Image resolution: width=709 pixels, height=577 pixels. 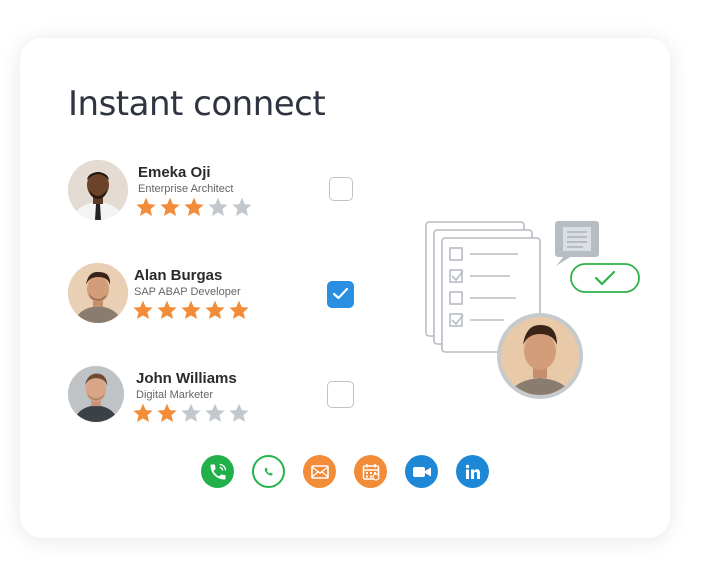 I want to click on card-title: Instant connect, so click(x=197, y=104).